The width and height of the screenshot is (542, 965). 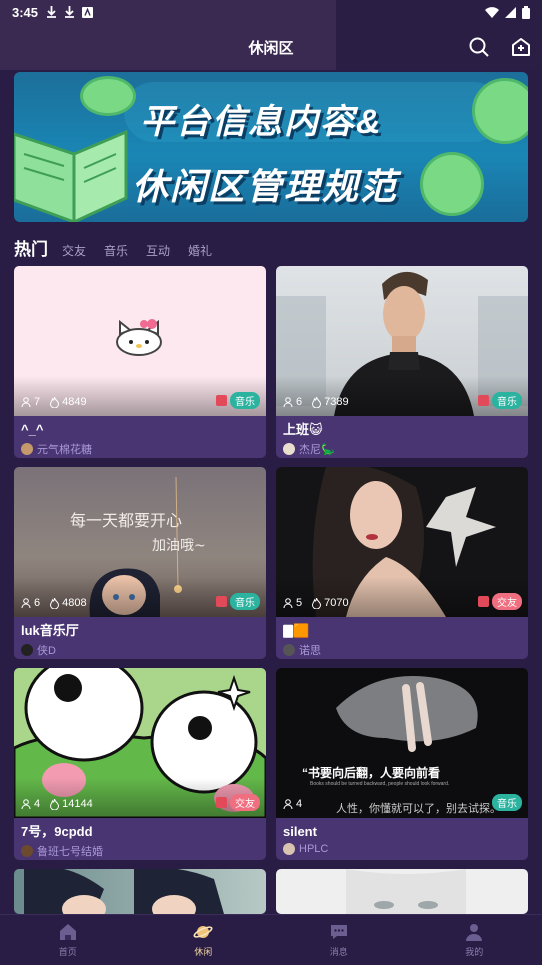 What do you see at coordinates (200, 250) in the screenshot?
I see `tab-wedding: 婚礼` at bounding box center [200, 250].